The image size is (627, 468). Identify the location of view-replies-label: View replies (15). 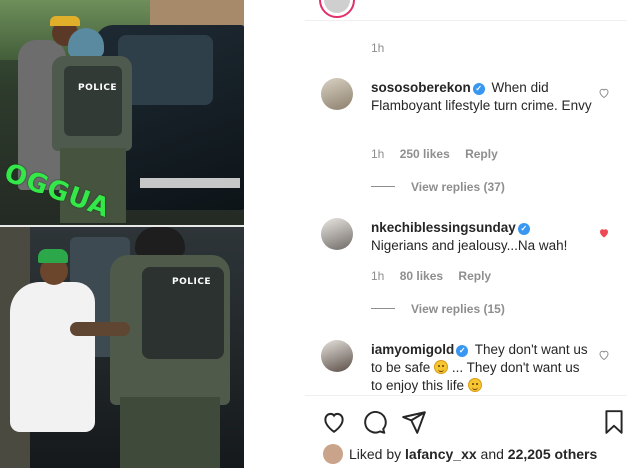
(458, 309).